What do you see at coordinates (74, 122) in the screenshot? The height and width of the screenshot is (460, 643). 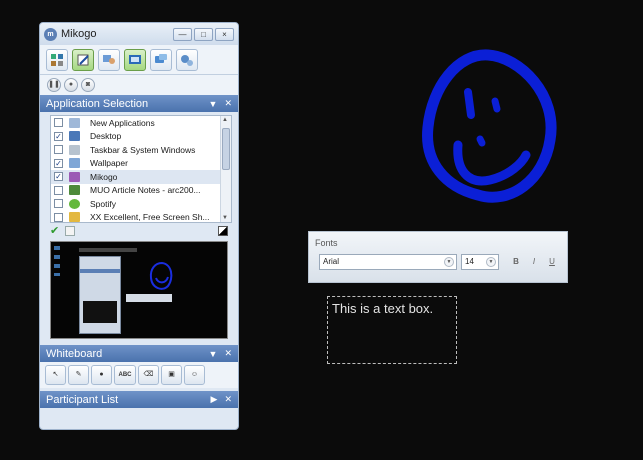 I see `window-icon` at bounding box center [74, 122].